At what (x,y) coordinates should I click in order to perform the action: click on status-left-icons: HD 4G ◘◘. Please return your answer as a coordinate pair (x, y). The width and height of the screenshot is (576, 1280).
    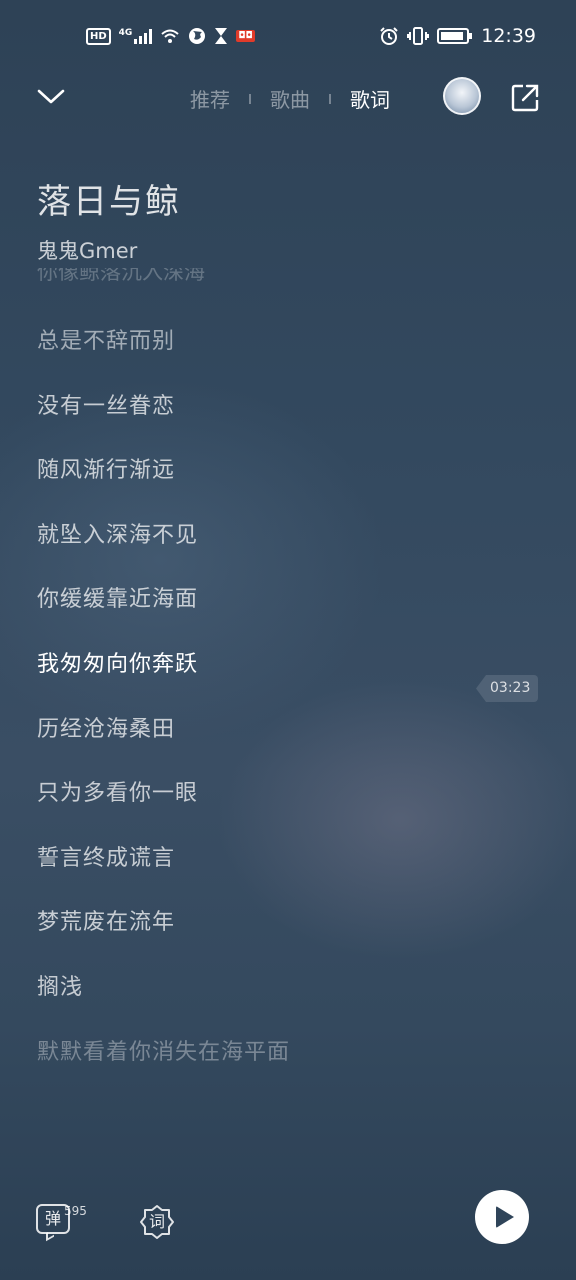
    Looking at the image, I should click on (170, 36).